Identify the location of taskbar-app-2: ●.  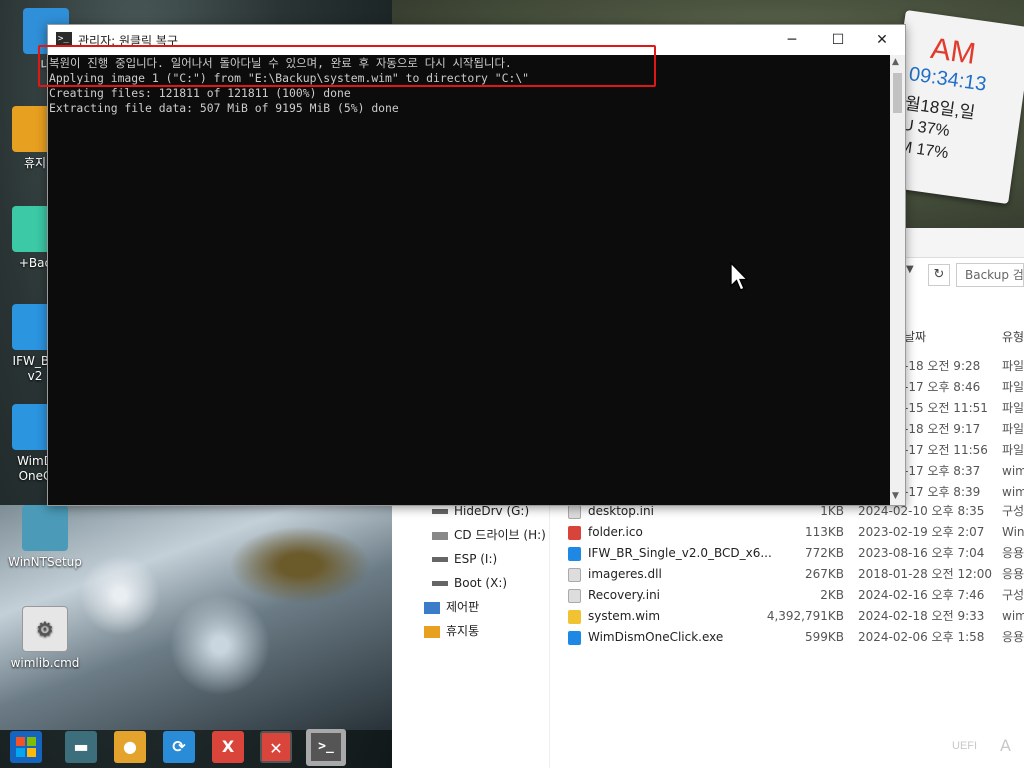
(130, 747).